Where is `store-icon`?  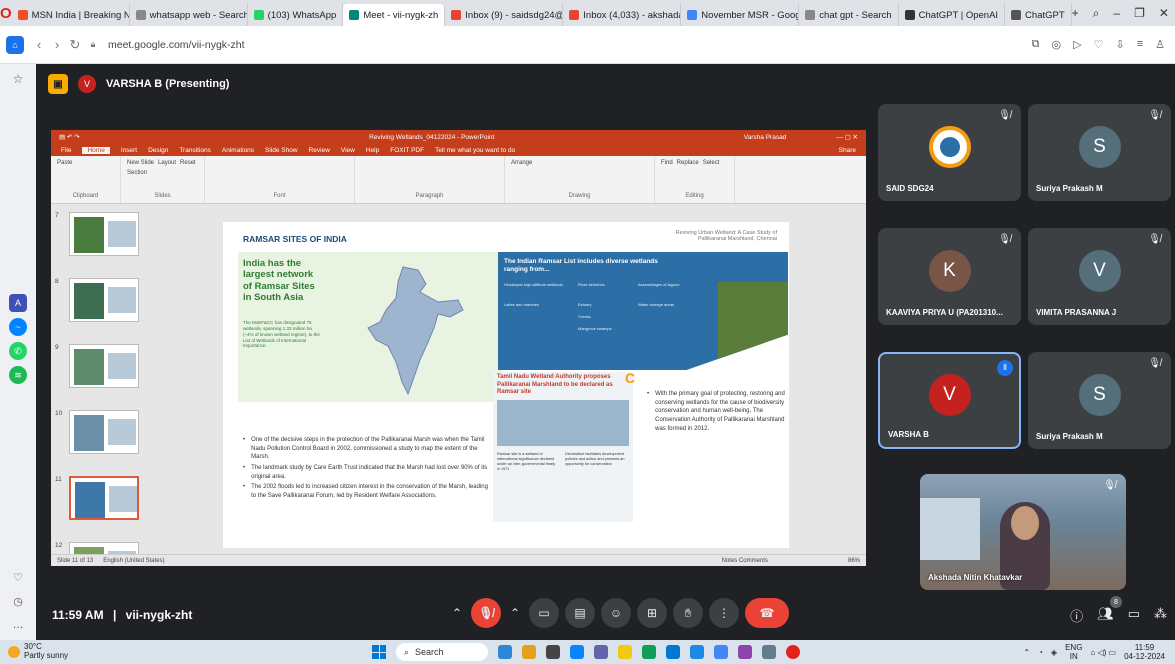
store-icon is located at coordinates (673, 652).